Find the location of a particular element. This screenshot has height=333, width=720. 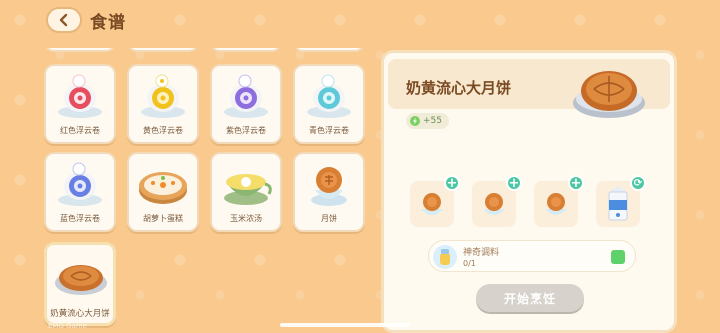

back-button is located at coordinates (64, 20).